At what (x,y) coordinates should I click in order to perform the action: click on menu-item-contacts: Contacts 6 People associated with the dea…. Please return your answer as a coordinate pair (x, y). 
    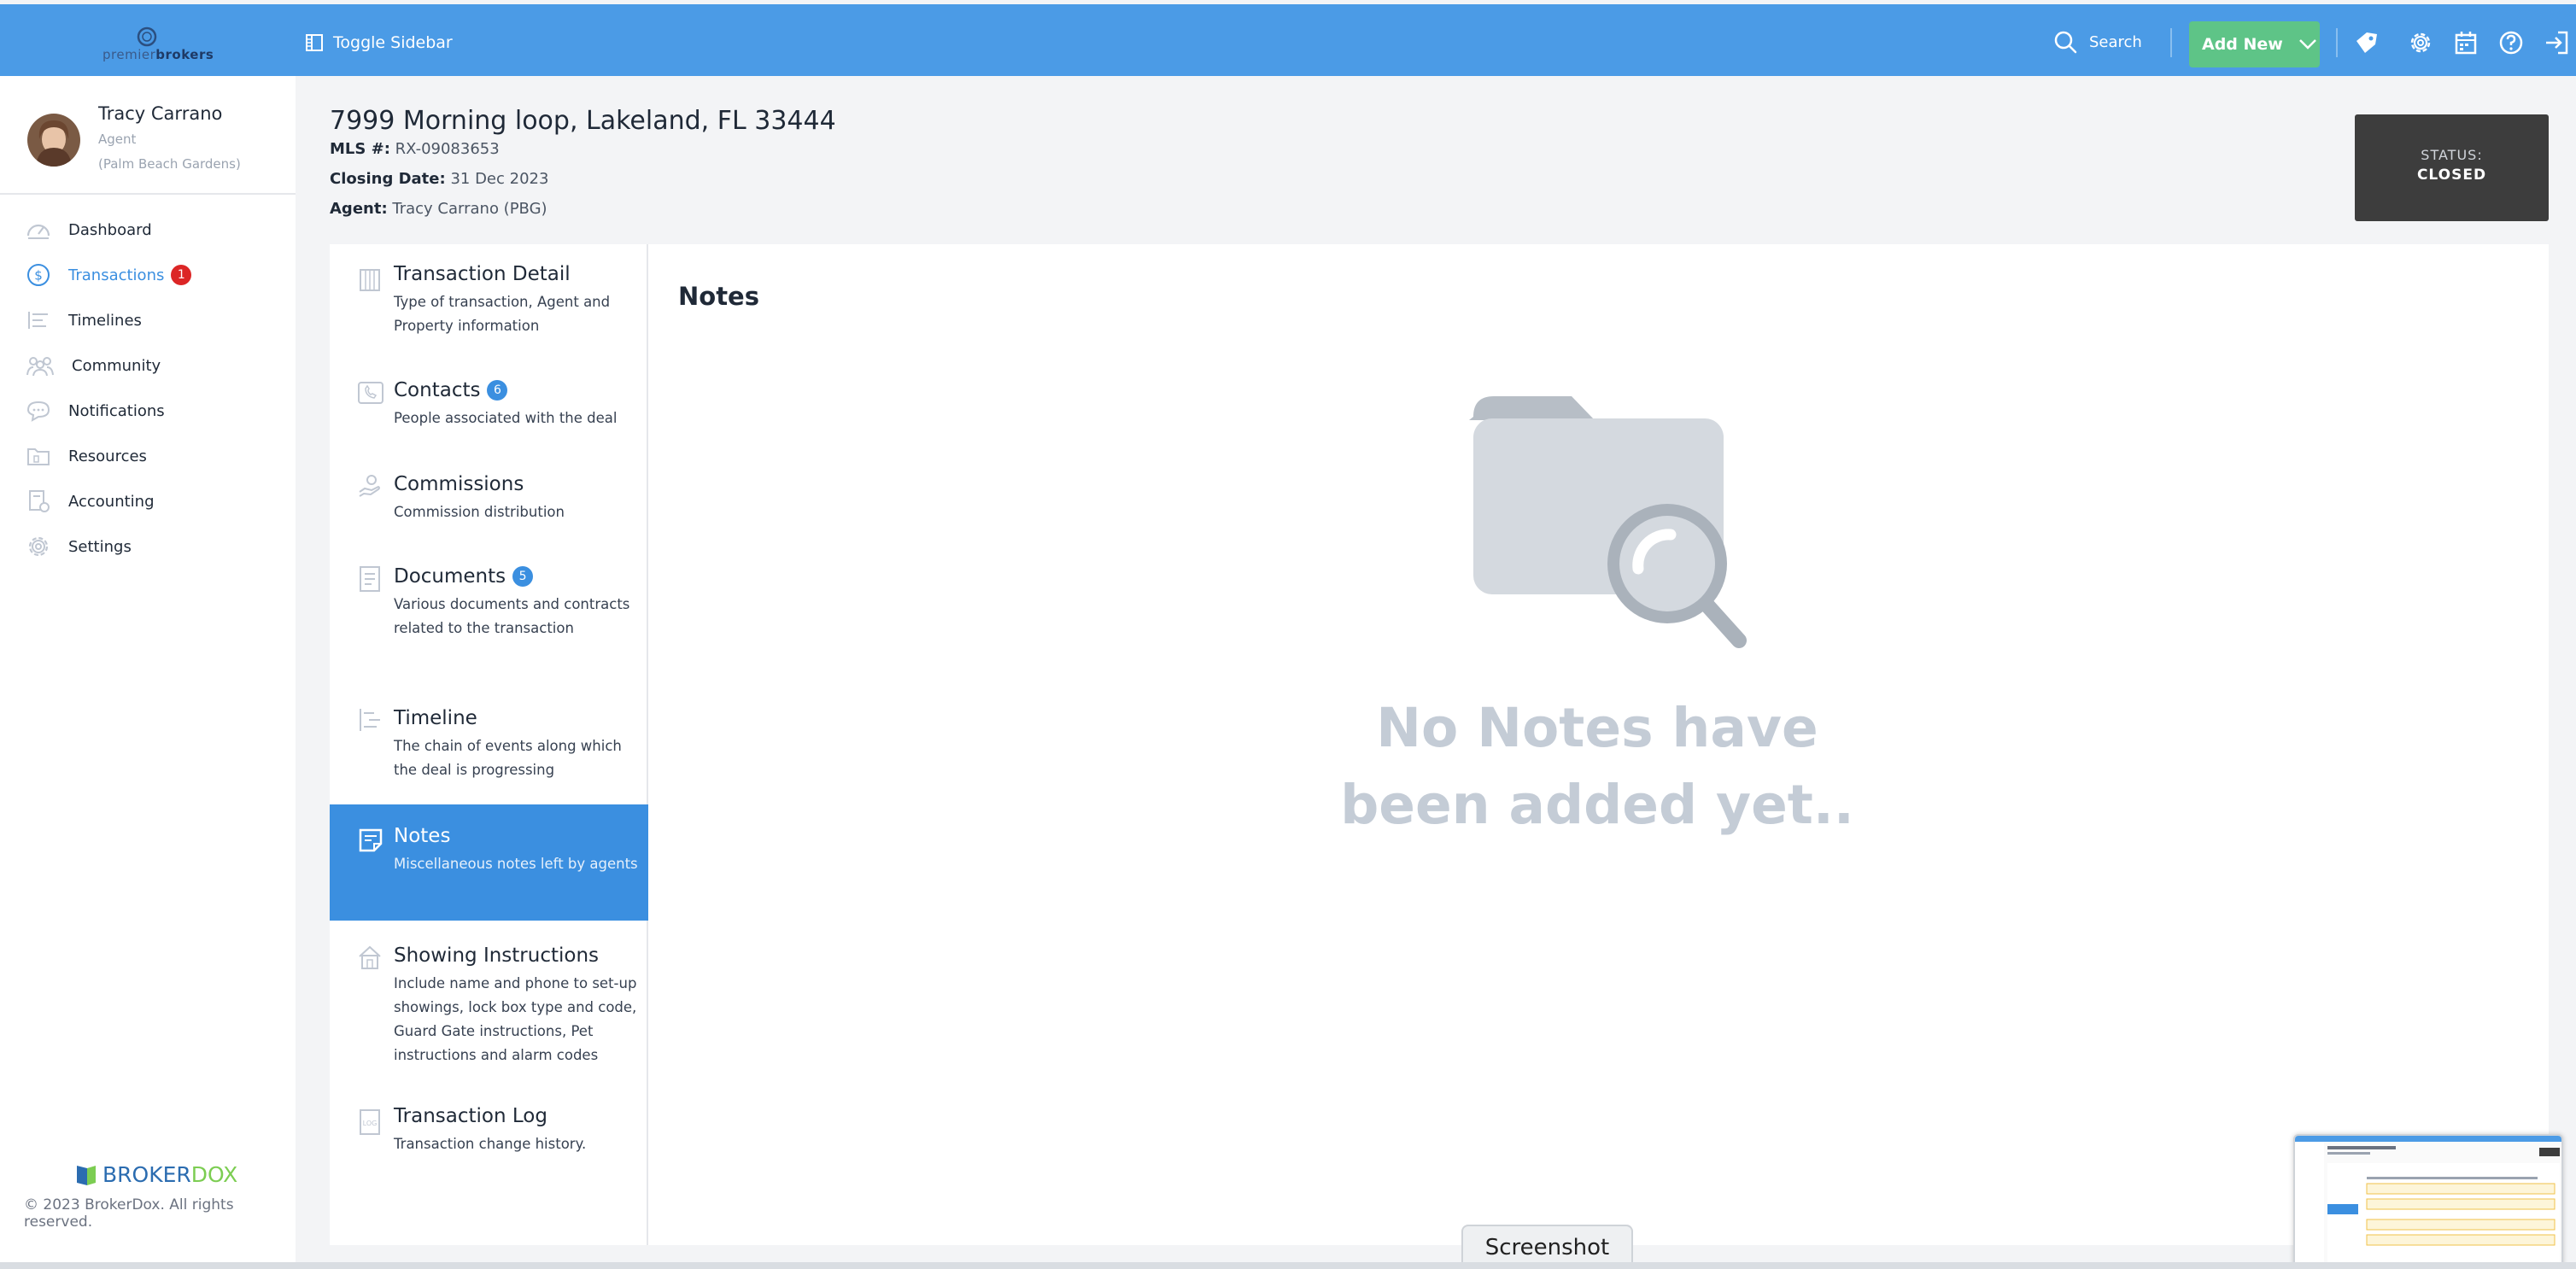
    Looking at the image, I should click on (489, 402).